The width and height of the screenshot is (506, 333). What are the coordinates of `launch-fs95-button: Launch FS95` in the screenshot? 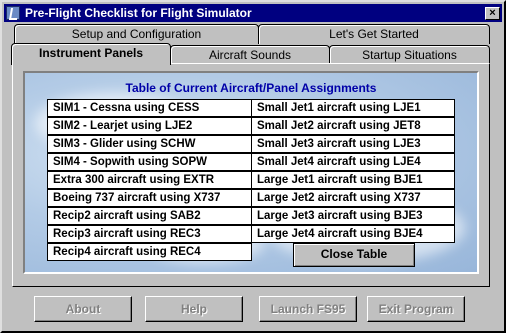 It's located at (308, 309).